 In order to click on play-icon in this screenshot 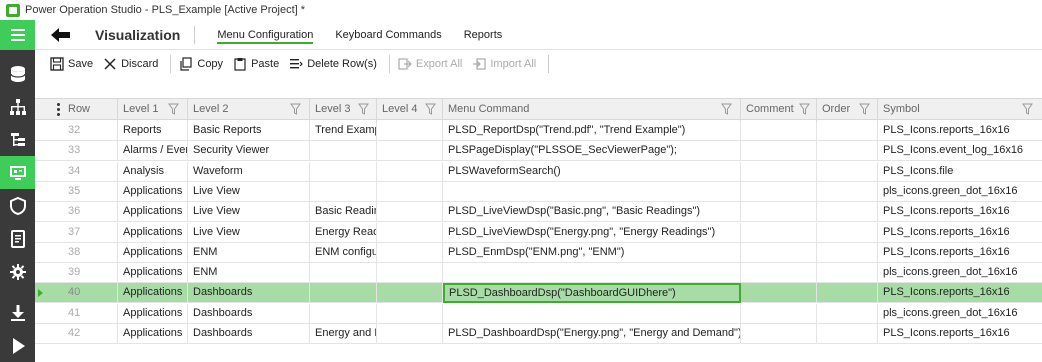, I will do `click(17, 345)`.